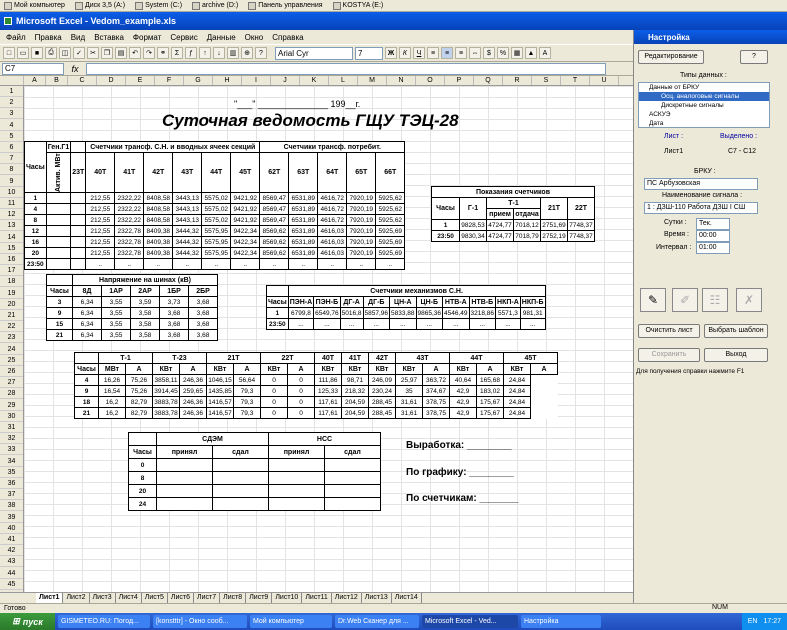 This screenshot has width=787, height=630. What do you see at coordinates (215, 5) in the screenshot?
I see `desktop-item: archive (D:)` at bounding box center [215, 5].